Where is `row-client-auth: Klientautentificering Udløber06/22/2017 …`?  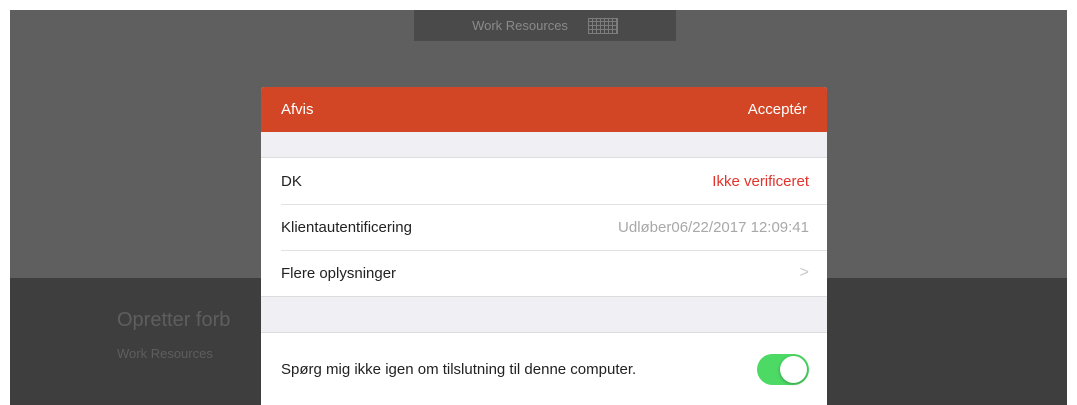
row-client-auth: Klientautentificering Udløber06/22/2017 … is located at coordinates (544, 227).